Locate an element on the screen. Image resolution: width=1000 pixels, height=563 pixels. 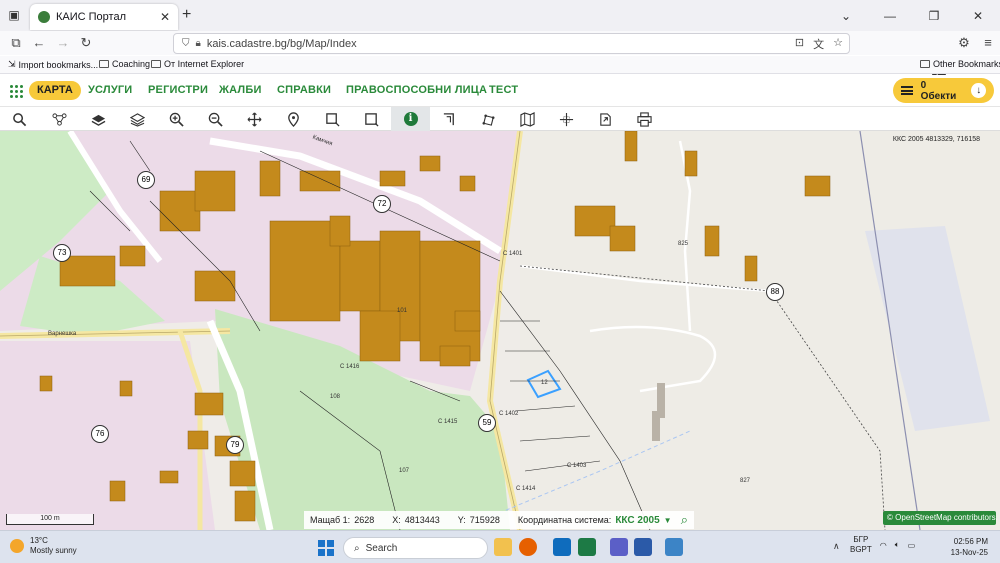
volume-icon: 🔈︎ is located at coordinates (897, 545).